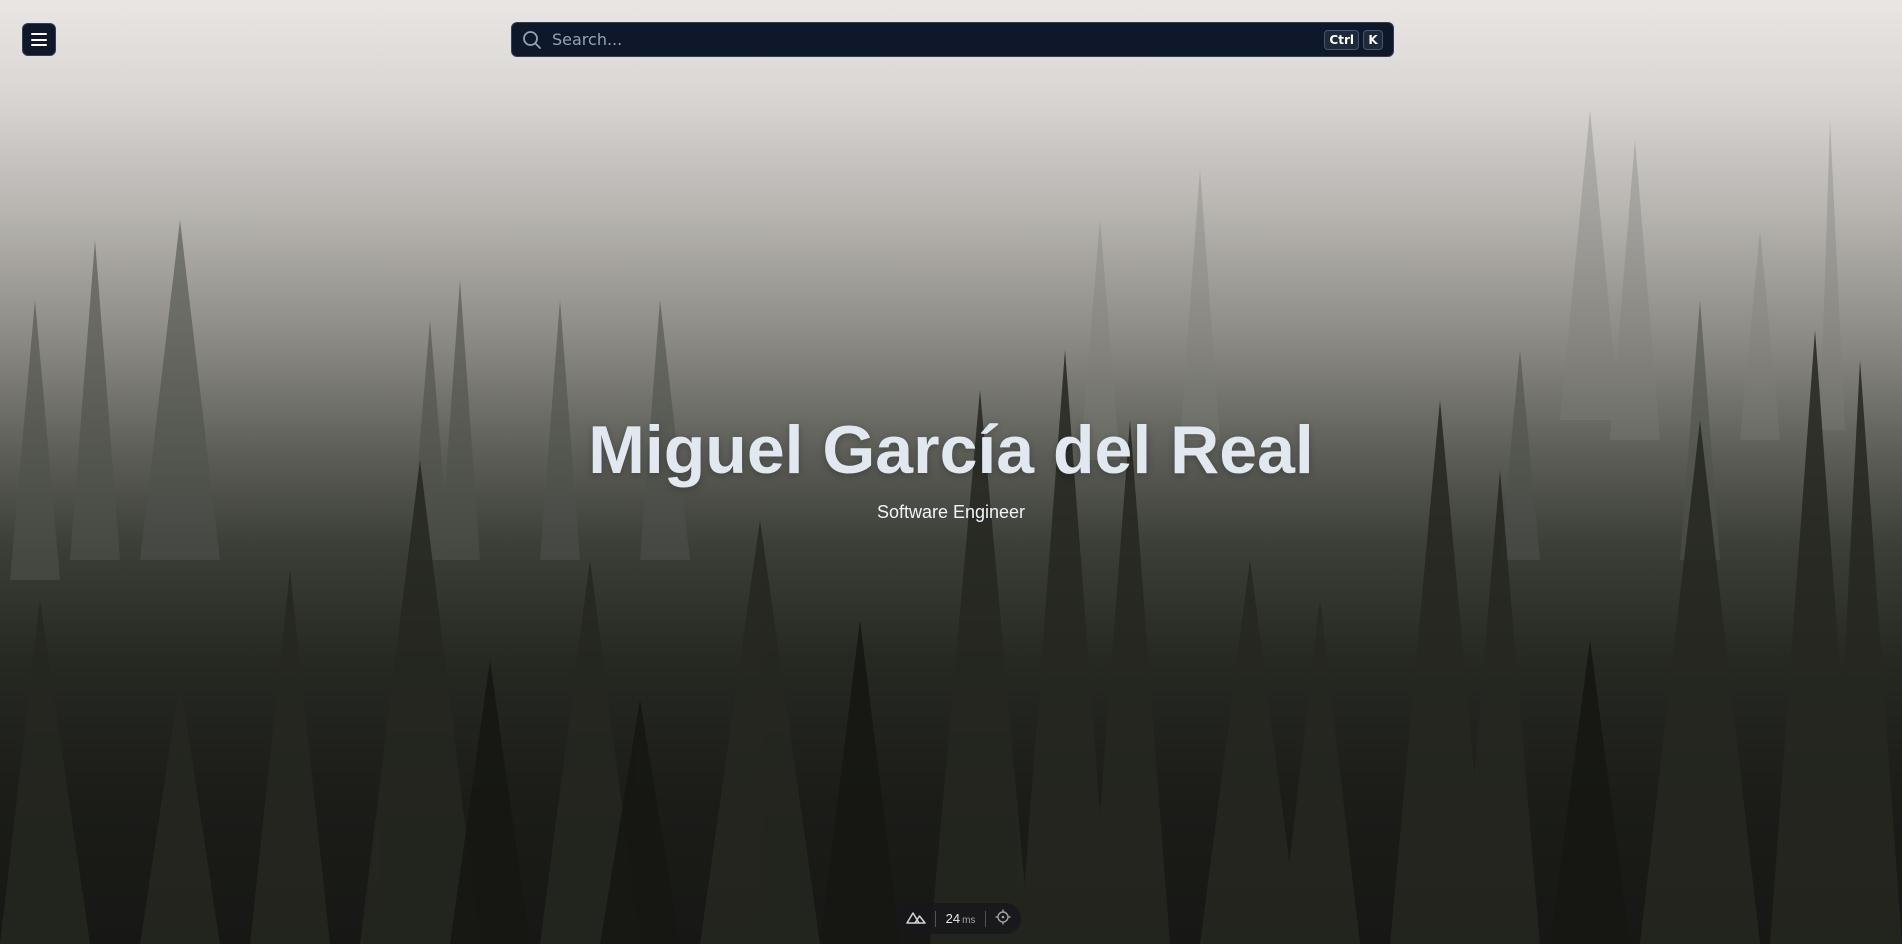 Image resolution: width=1902 pixels, height=944 pixels. I want to click on shortcut-modifier-key: Ctrl, so click(1341, 39).